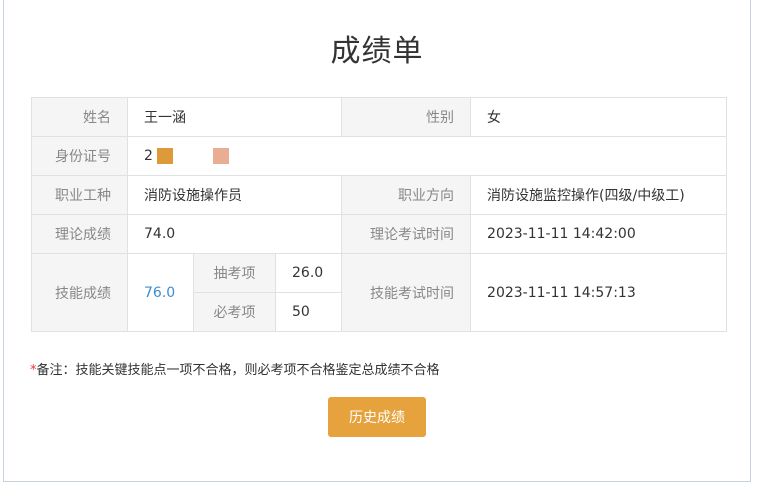  I want to click on occupation-label: 职业工种, so click(79, 195).